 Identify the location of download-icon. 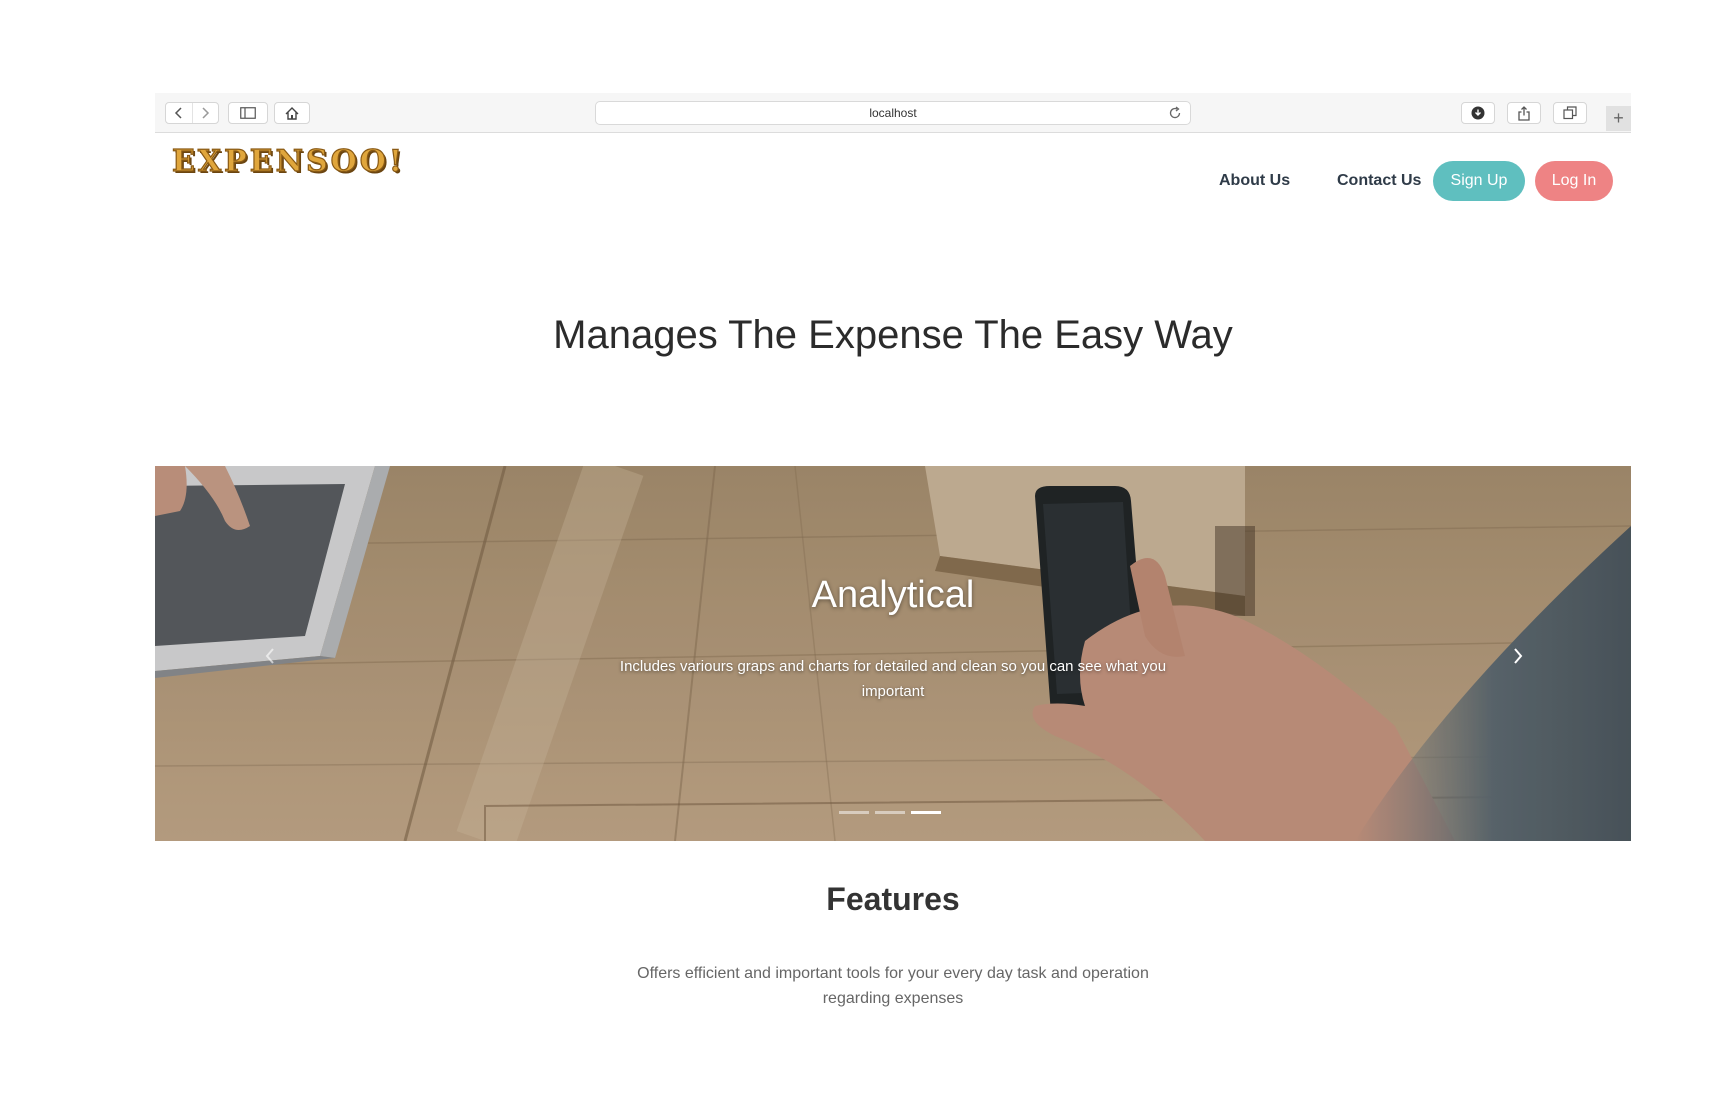
(1478, 113).